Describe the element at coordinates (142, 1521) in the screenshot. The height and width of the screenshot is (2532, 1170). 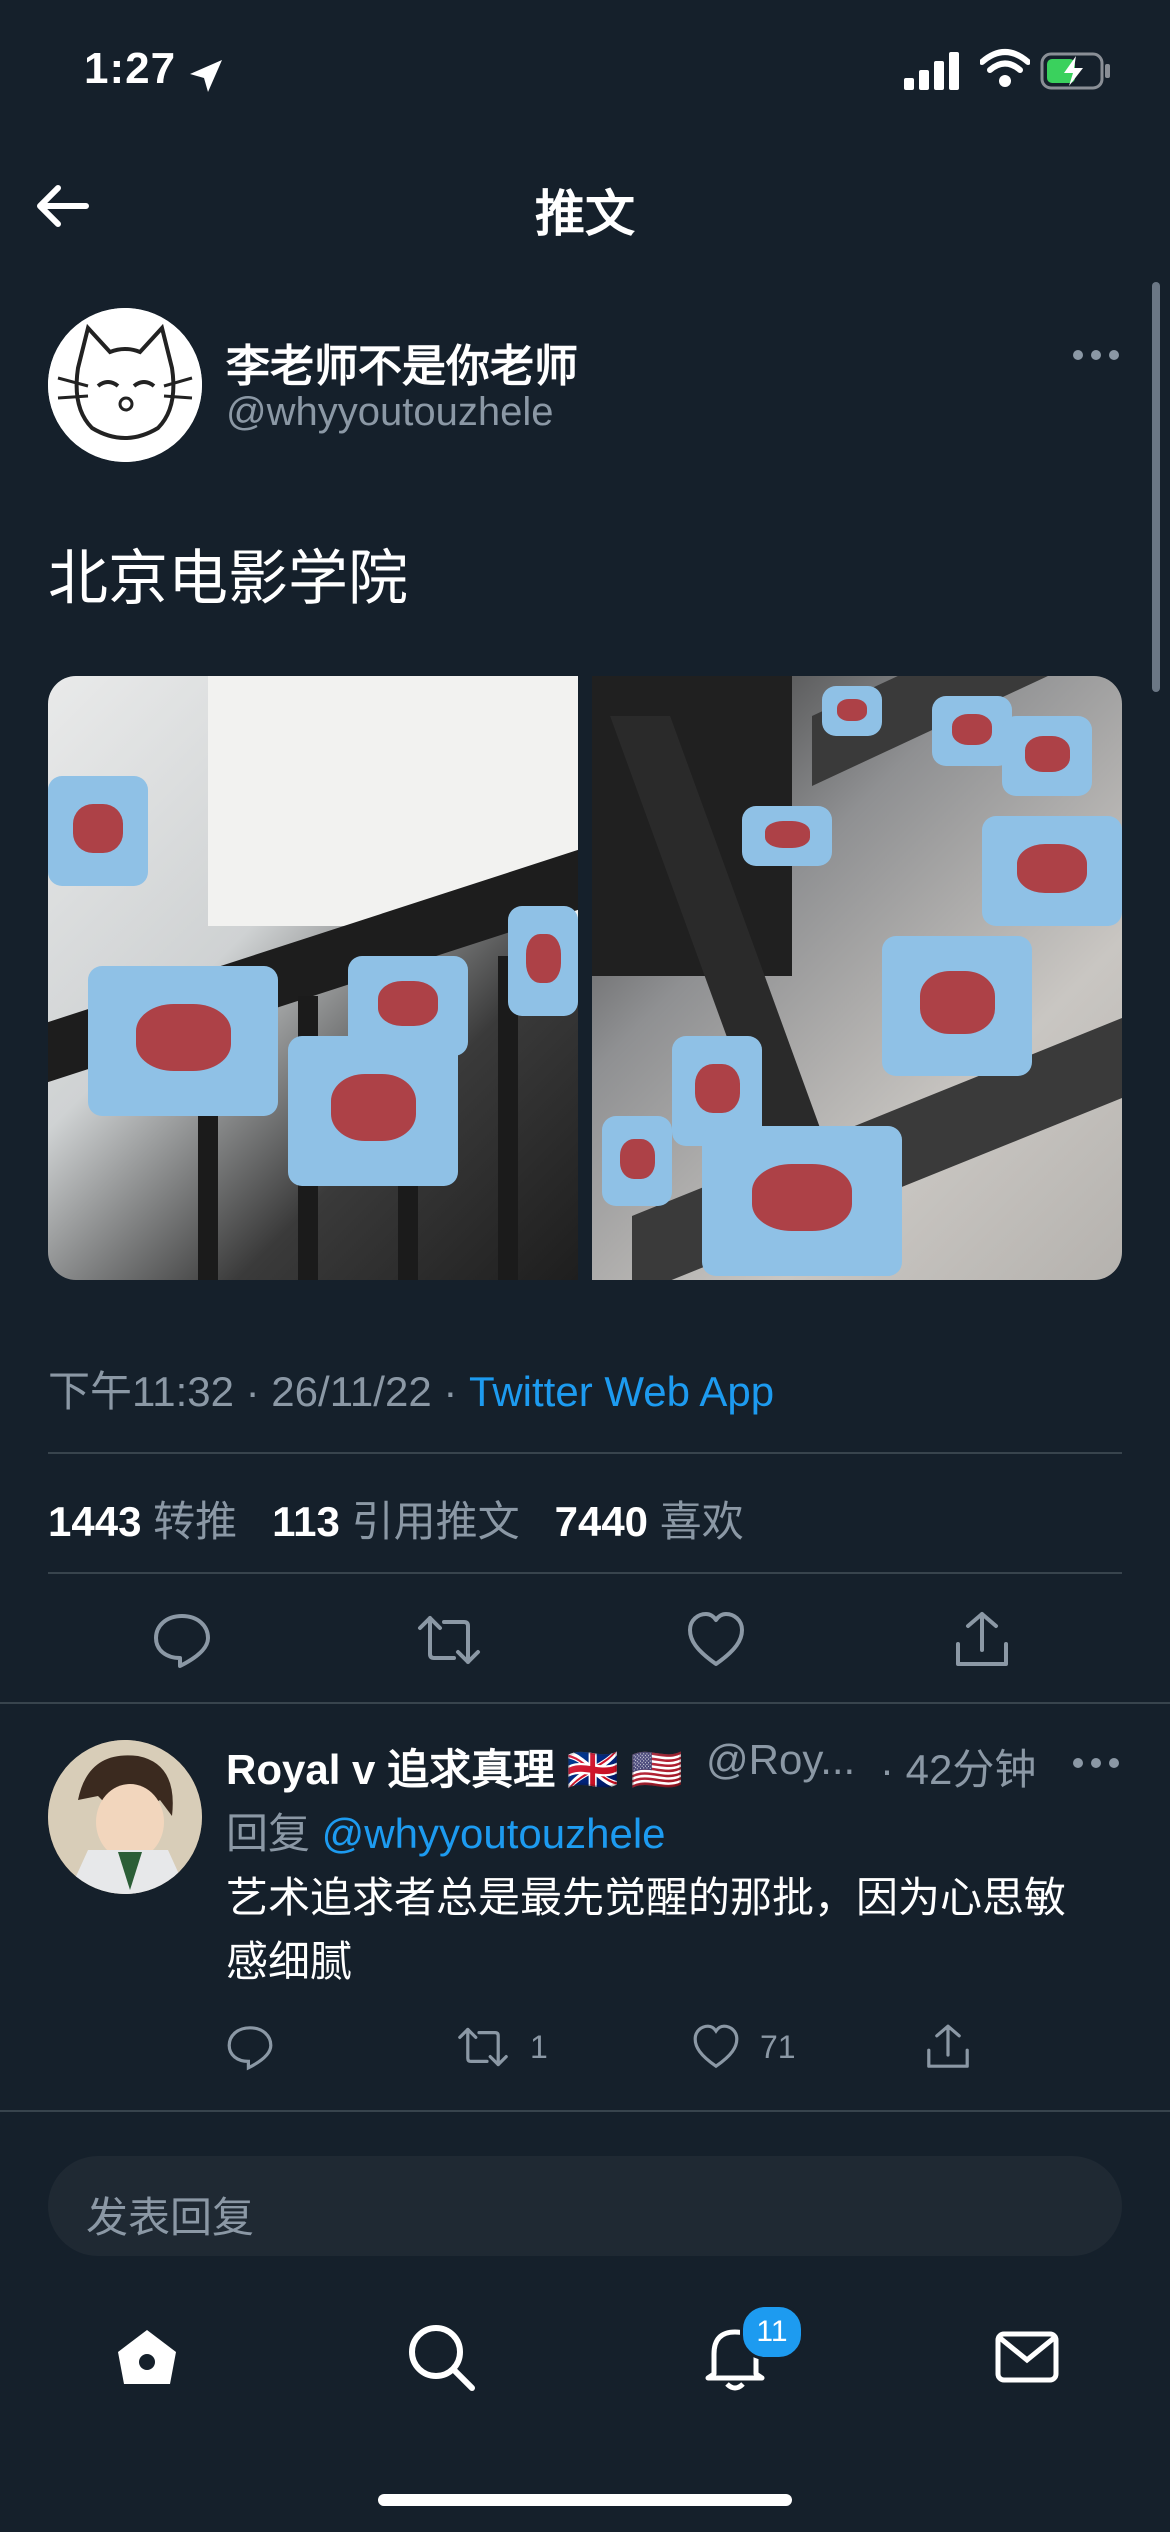
I see `retweets-stat: 1443 转推` at that location.